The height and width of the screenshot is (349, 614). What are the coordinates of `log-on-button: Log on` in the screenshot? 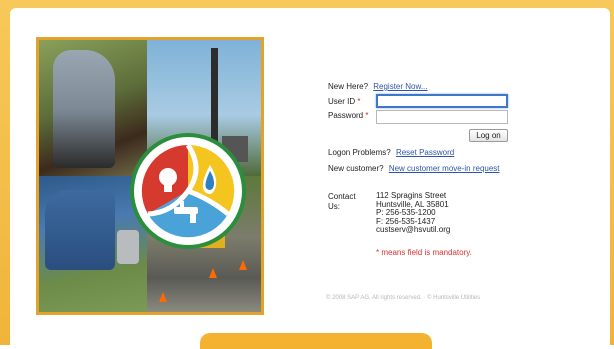 It's located at (488, 135).